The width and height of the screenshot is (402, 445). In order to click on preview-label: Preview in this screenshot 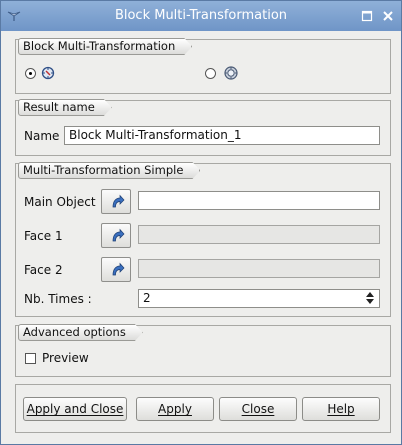, I will do `click(65, 358)`.